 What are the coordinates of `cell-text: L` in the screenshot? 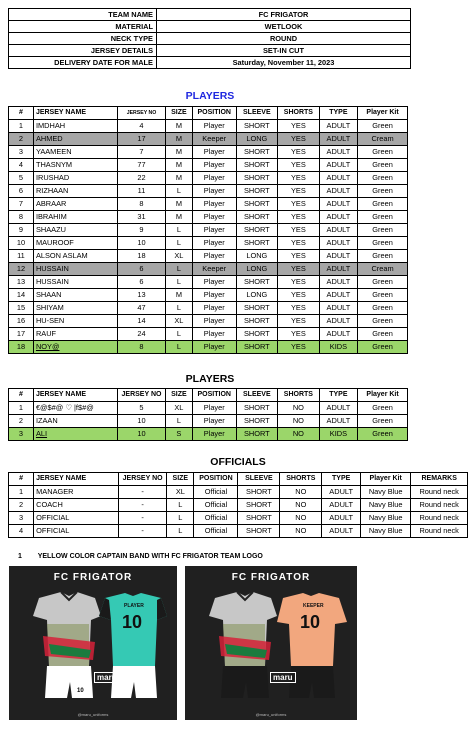 It's located at (178, 242).